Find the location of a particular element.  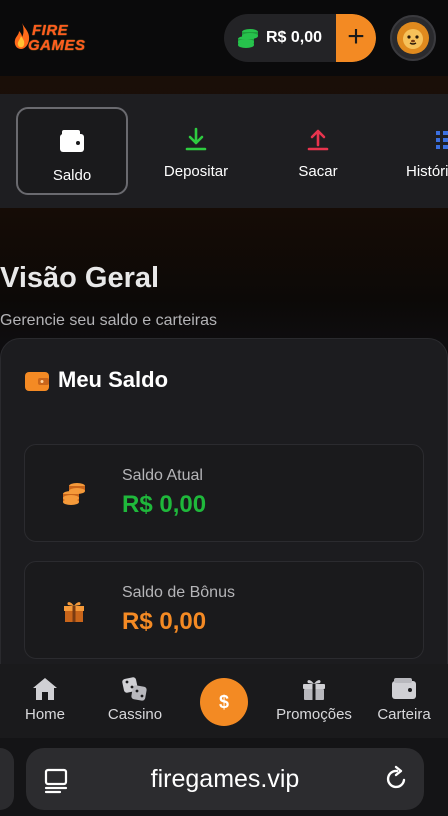

page-subtitle: Gerencie seu saldo e carteiras is located at coordinates (108, 320).